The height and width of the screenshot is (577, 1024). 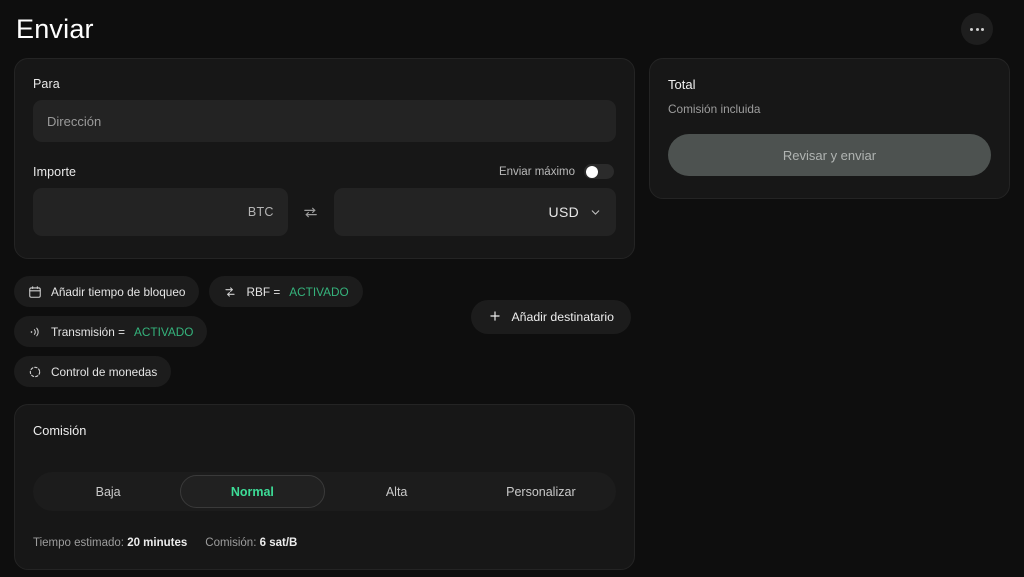 I want to click on swap-icon, so click(x=310, y=212).